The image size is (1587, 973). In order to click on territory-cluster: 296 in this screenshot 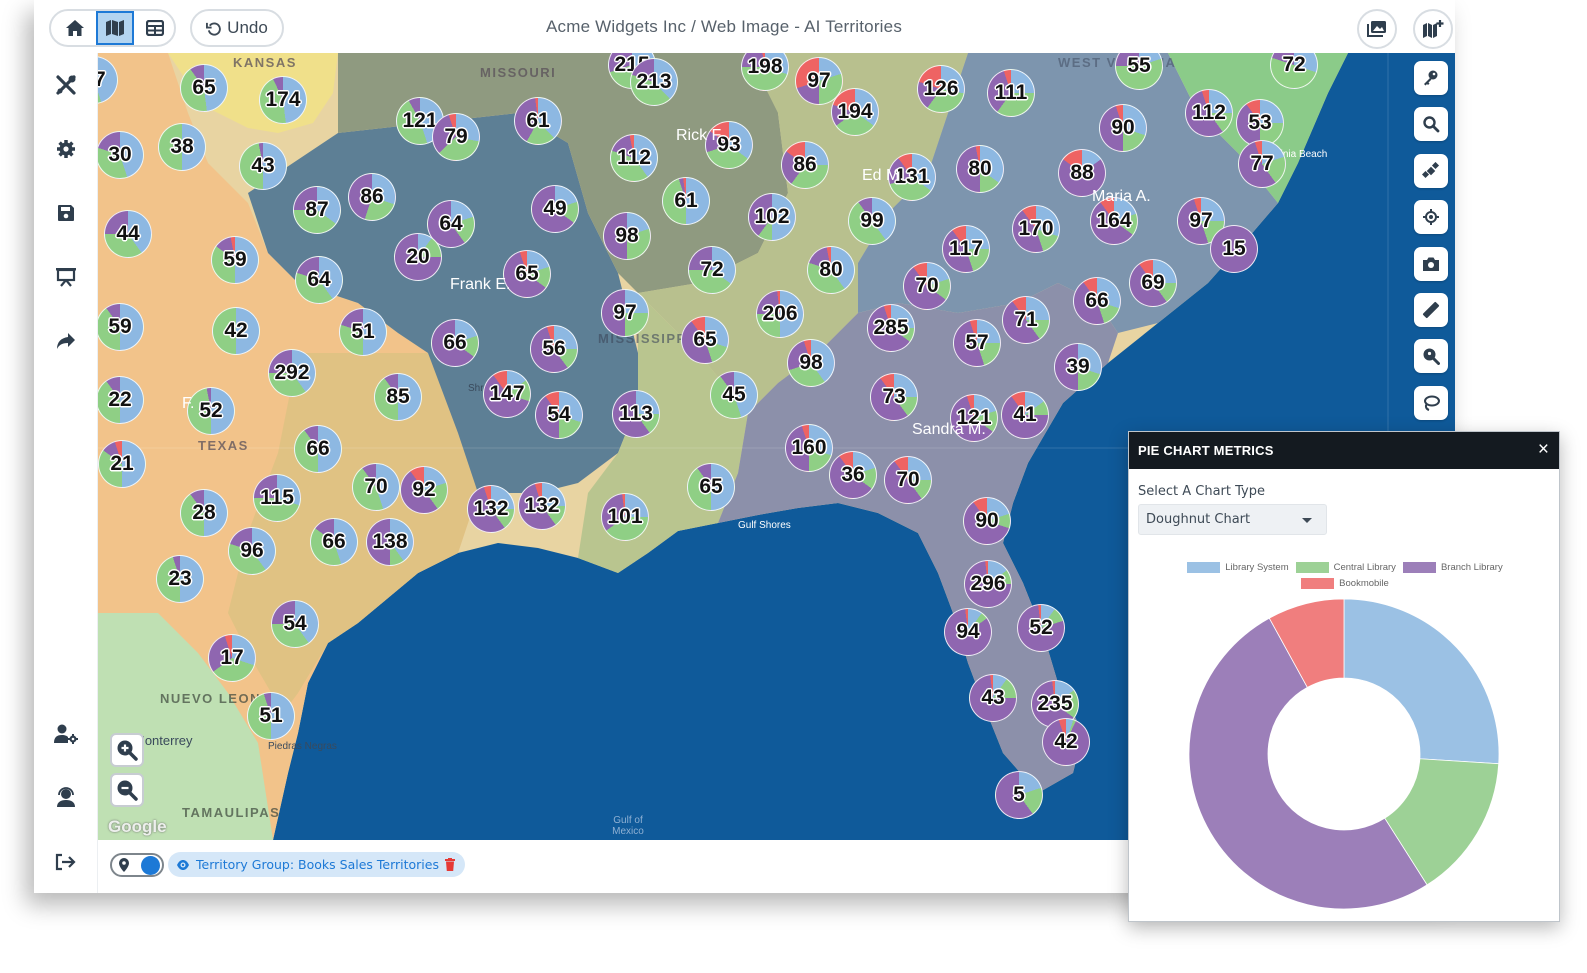, I will do `click(988, 584)`.